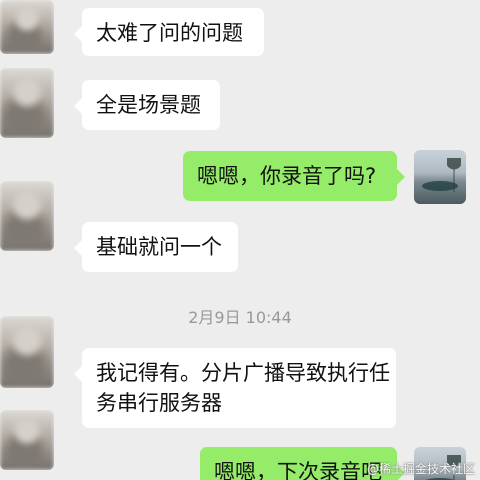 This screenshot has width=480, height=480. What do you see at coordinates (147, 105) in the screenshot?
I see `incoming-message-2: 全是场景题` at bounding box center [147, 105].